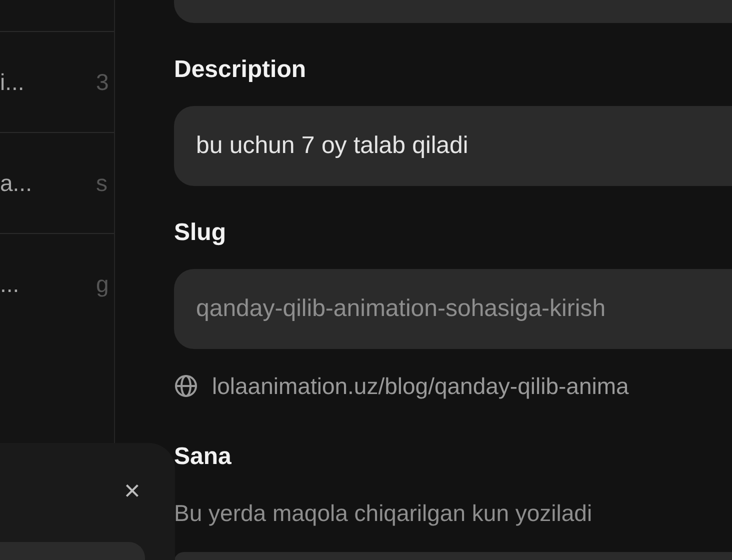 This screenshot has height=560, width=732. Describe the element at coordinates (240, 70) in the screenshot. I see `field-label: Description` at that location.